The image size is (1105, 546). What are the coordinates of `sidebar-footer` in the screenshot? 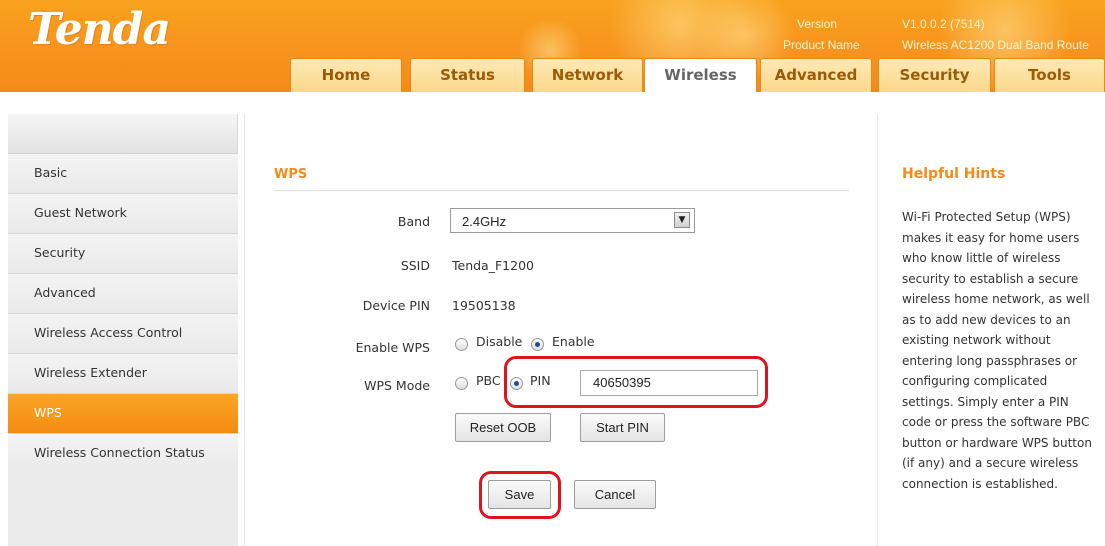 It's located at (123, 508).